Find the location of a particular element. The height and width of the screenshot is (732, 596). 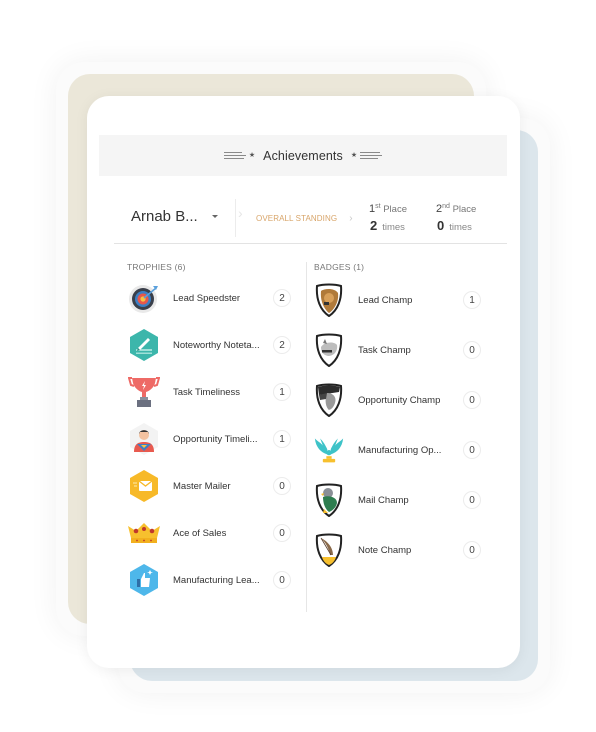

badge-label: Mail Champ is located at coordinates (383, 500).